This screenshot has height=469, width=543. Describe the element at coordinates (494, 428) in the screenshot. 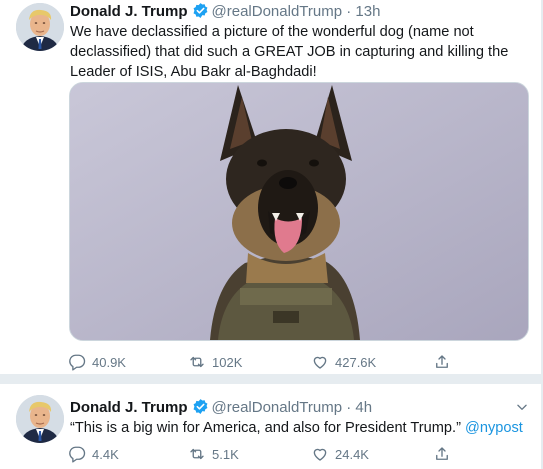

I see `mention-link: @nypost` at that location.